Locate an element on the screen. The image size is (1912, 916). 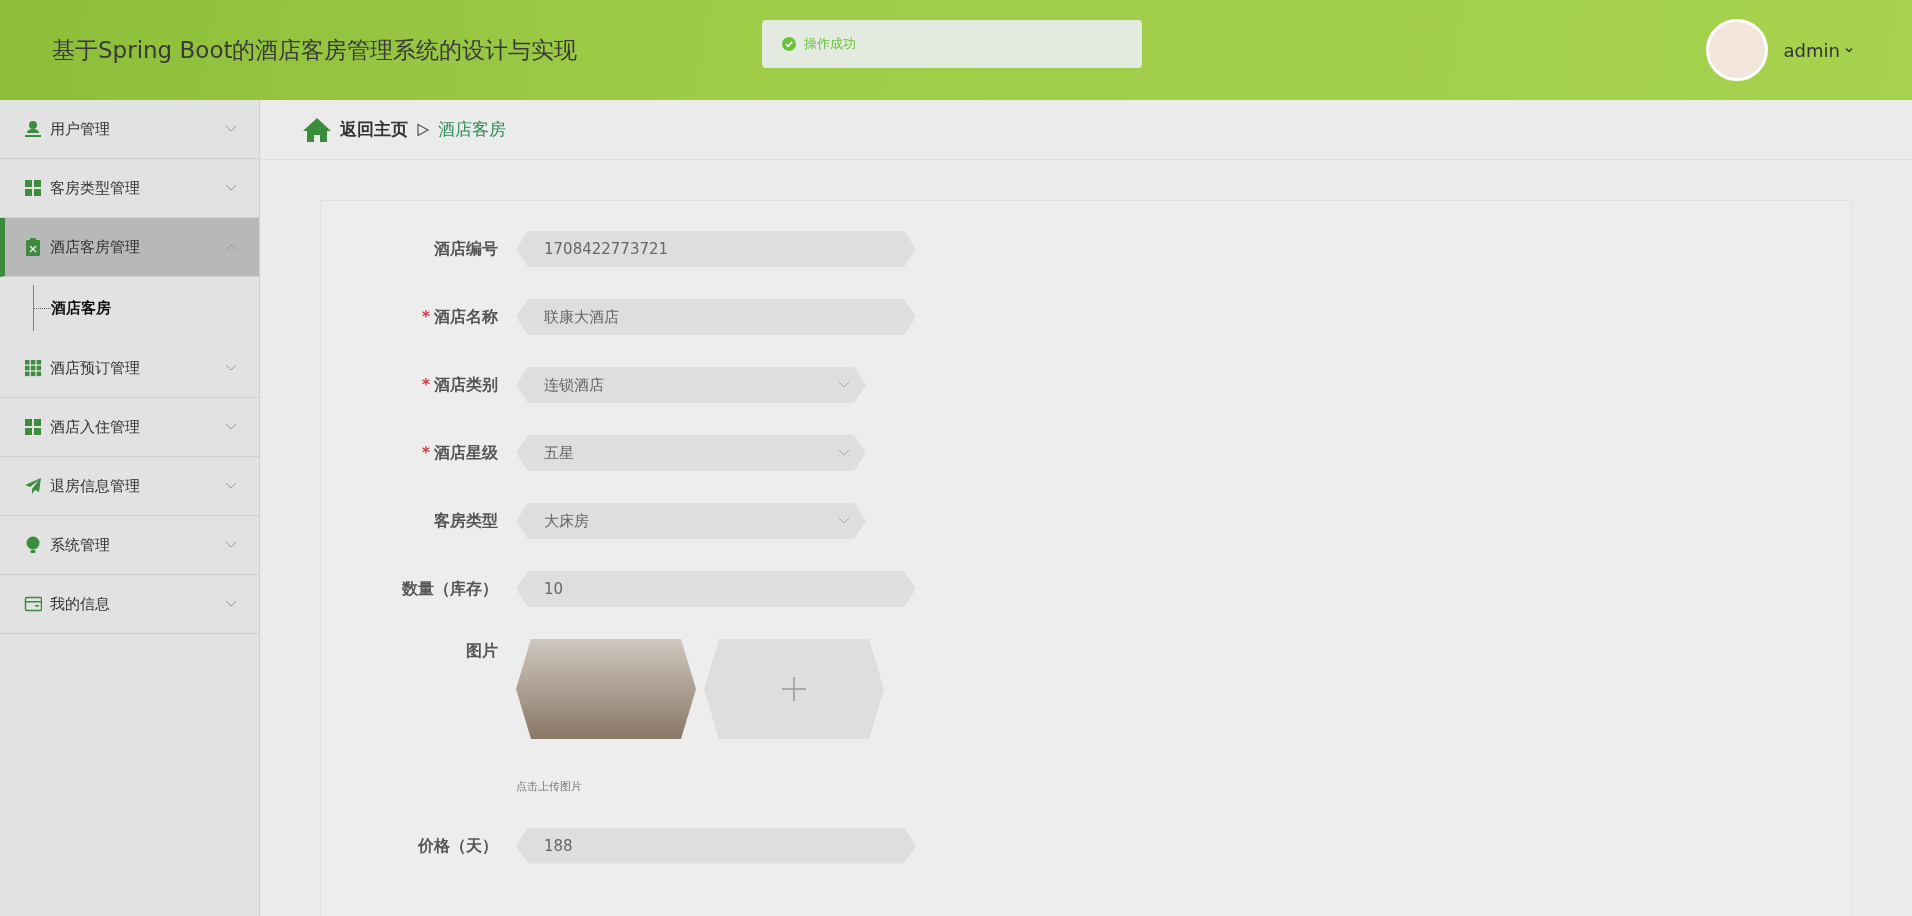
upload-hint: 点击上传图片 is located at coordinates (549, 787).